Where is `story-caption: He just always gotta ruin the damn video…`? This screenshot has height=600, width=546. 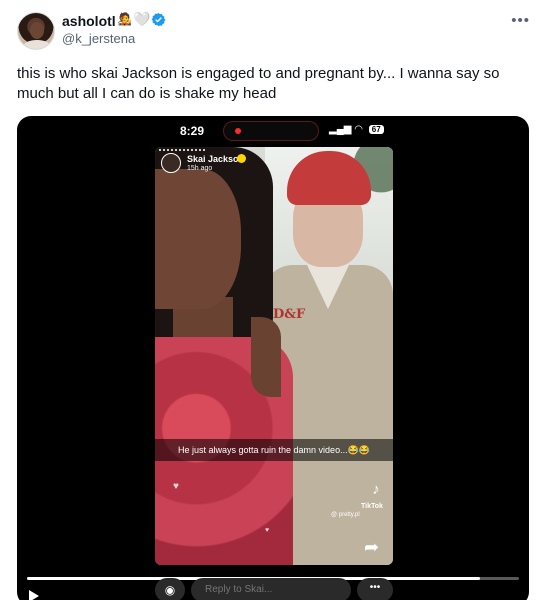 story-caption: He just always gotta ruin the damn video… is located at coordinates (274, 450).